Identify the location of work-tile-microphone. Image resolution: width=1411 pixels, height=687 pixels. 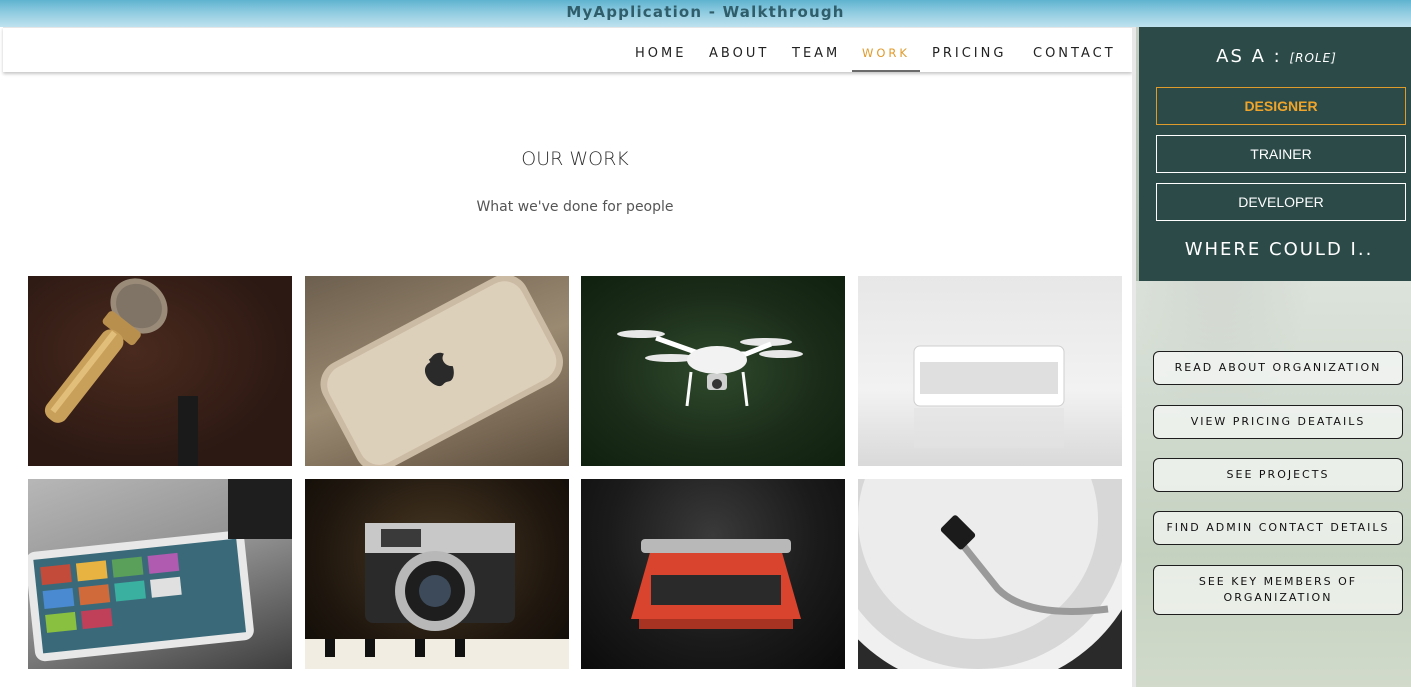
(160, 371).